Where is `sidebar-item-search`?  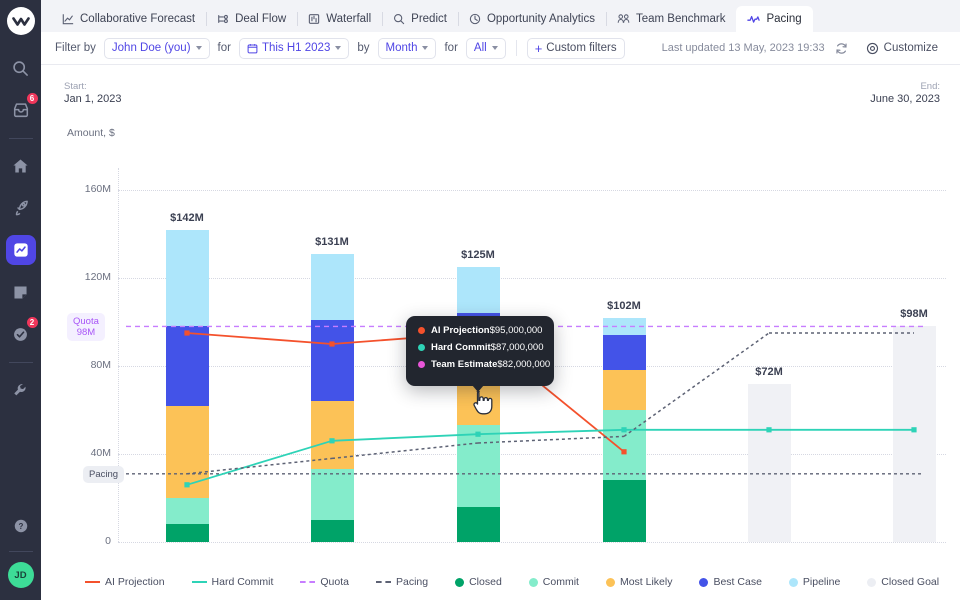 sidebar-item-search is located at coordinates (21, 68).